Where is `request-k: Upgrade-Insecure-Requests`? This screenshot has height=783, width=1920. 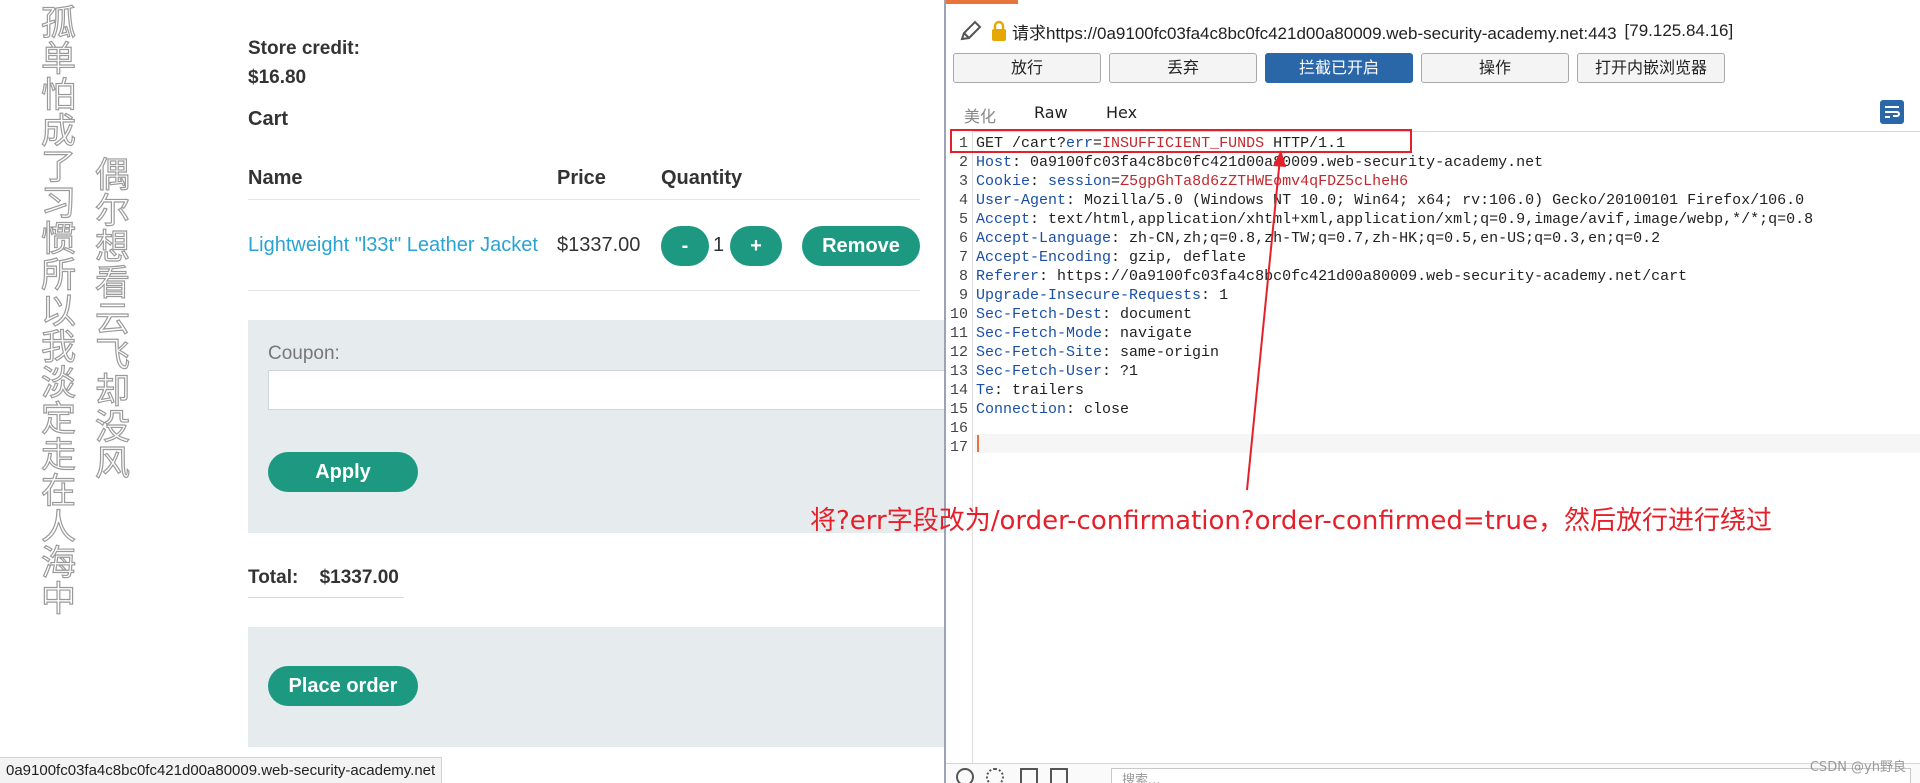
request-k: Upgrade-Insecure-Requests is located at coordinates (1089, 295).